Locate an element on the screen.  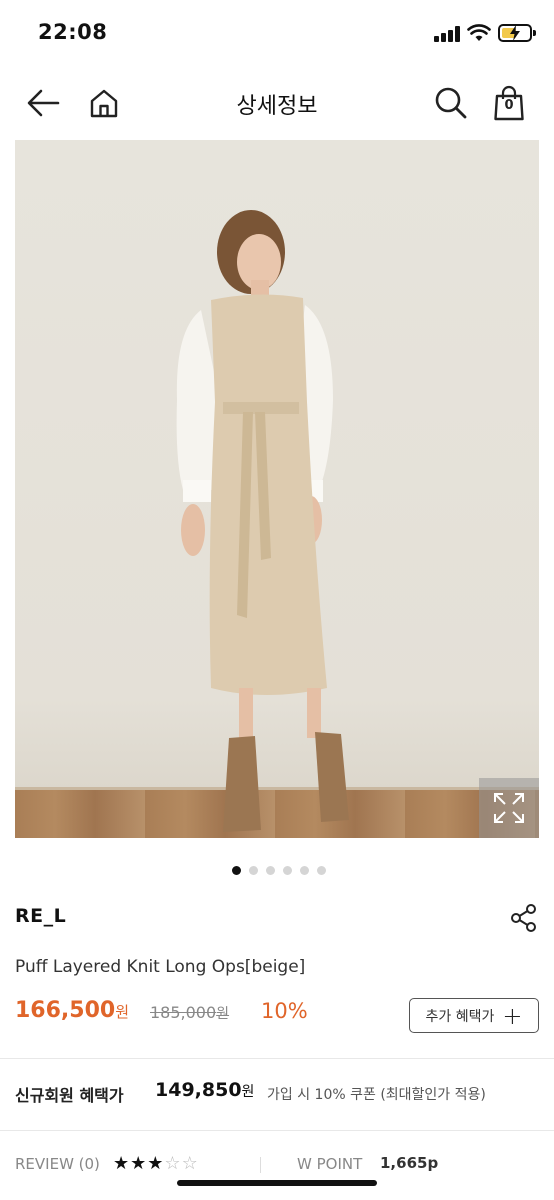
status-time: 22:08 is located at coordinates (73, 32).